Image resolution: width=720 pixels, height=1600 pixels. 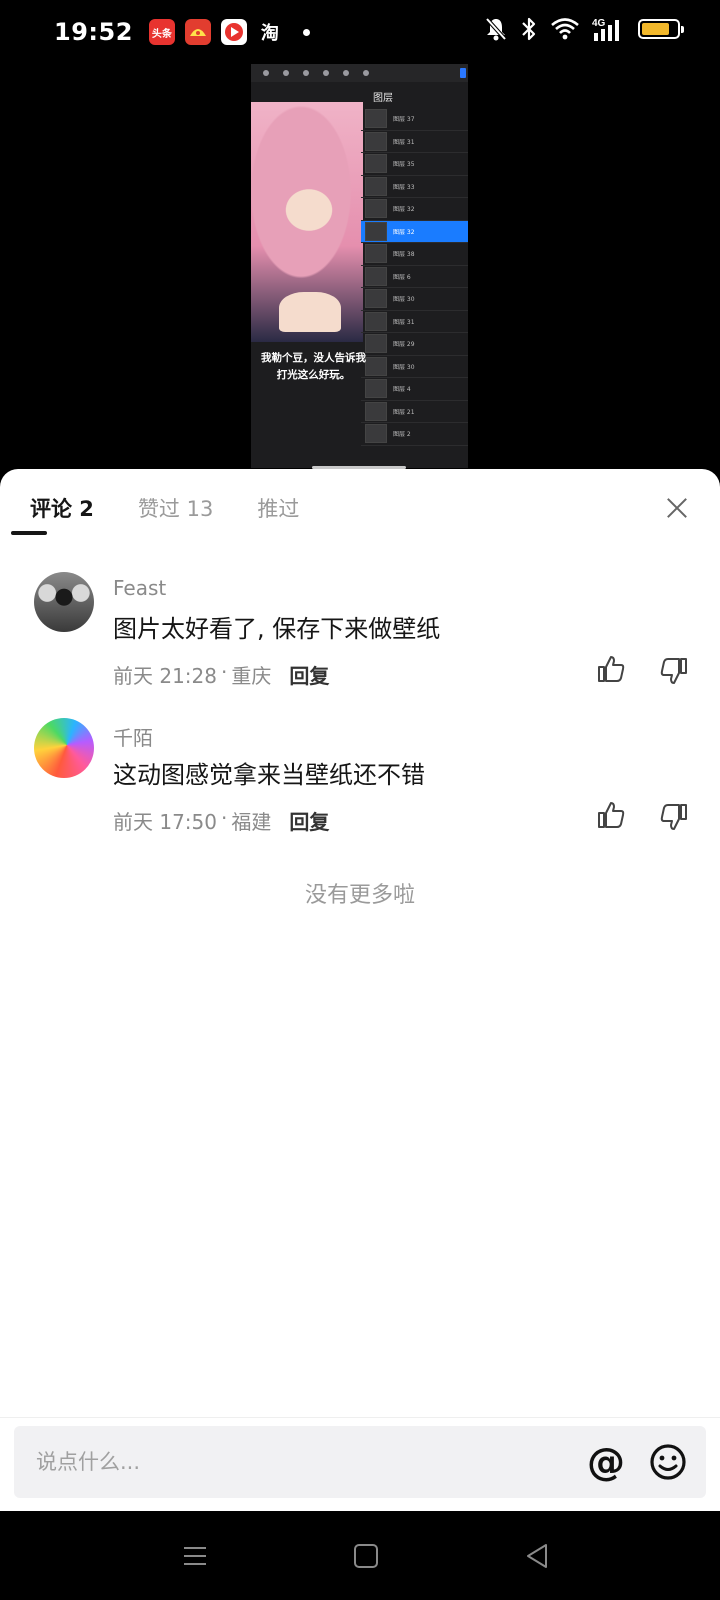 What do you see at coordinates (313, 358) in the screenshot?
I see `caption-line-1: 我勒个豆，没人告诉我` at bounding box center [313, 358].